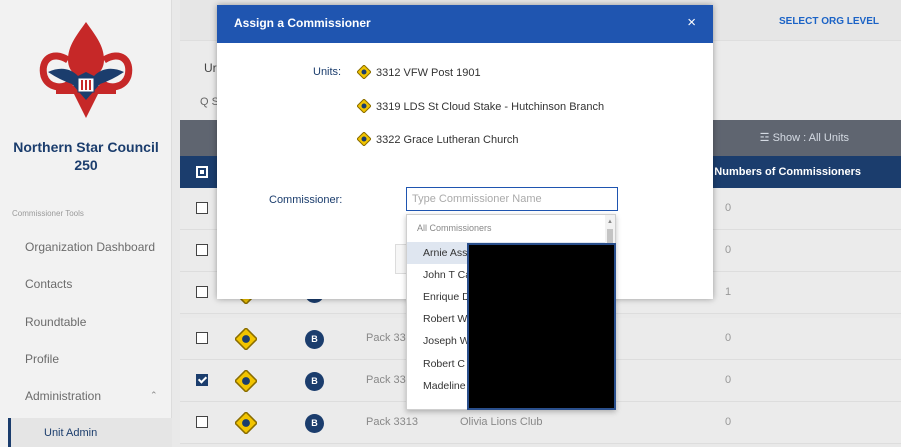 This screenshot has height=447, width=901. I want to click on sidebar-item-contacts: Contacts, so click(48, 284).